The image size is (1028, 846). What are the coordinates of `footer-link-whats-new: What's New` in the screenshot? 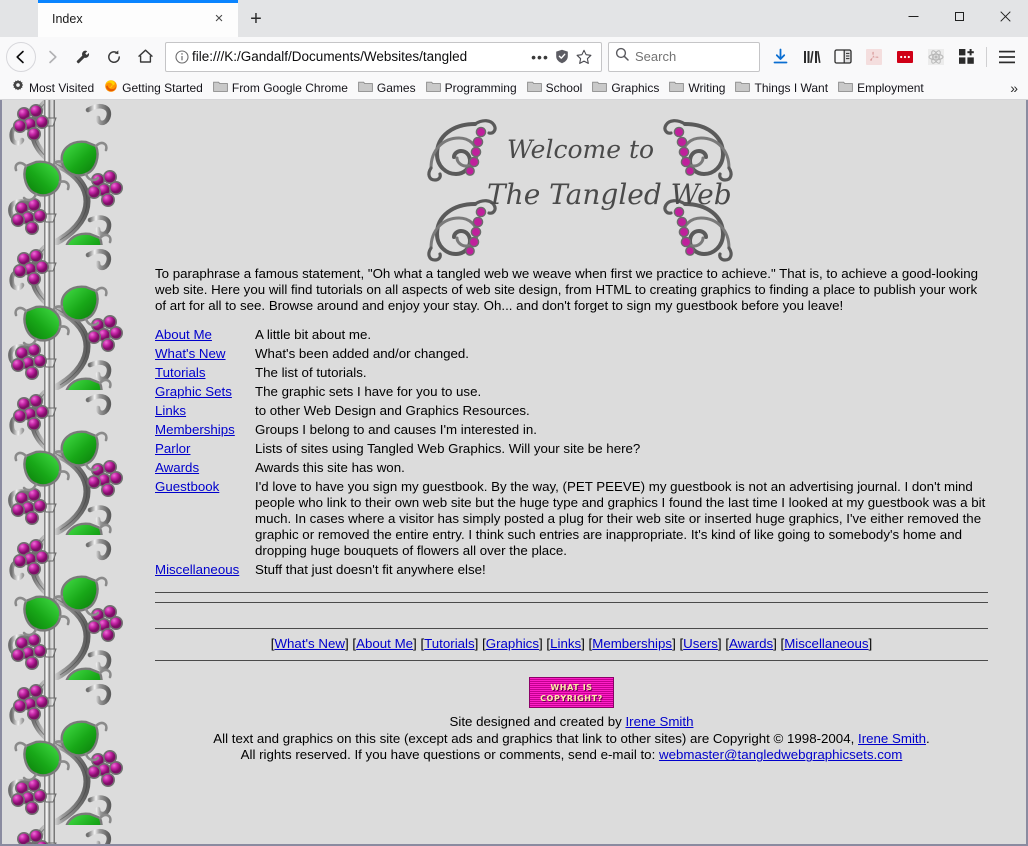 It's located at (309, 643).